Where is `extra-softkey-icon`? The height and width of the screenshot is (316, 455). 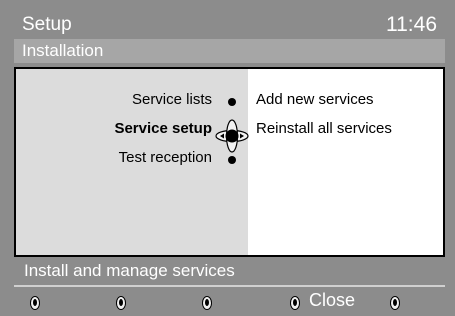 extra-softkey-icon is located at coordinates (395, 303).